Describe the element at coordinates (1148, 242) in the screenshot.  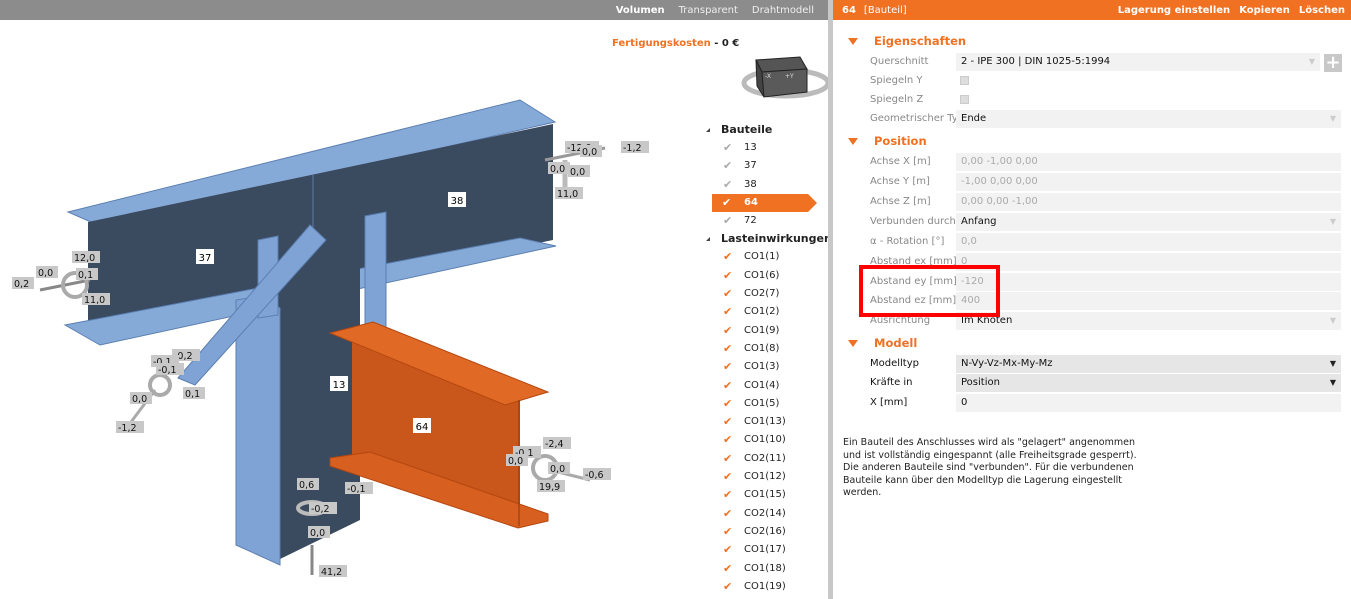
I see `rotation-field: 0,0` at that location.